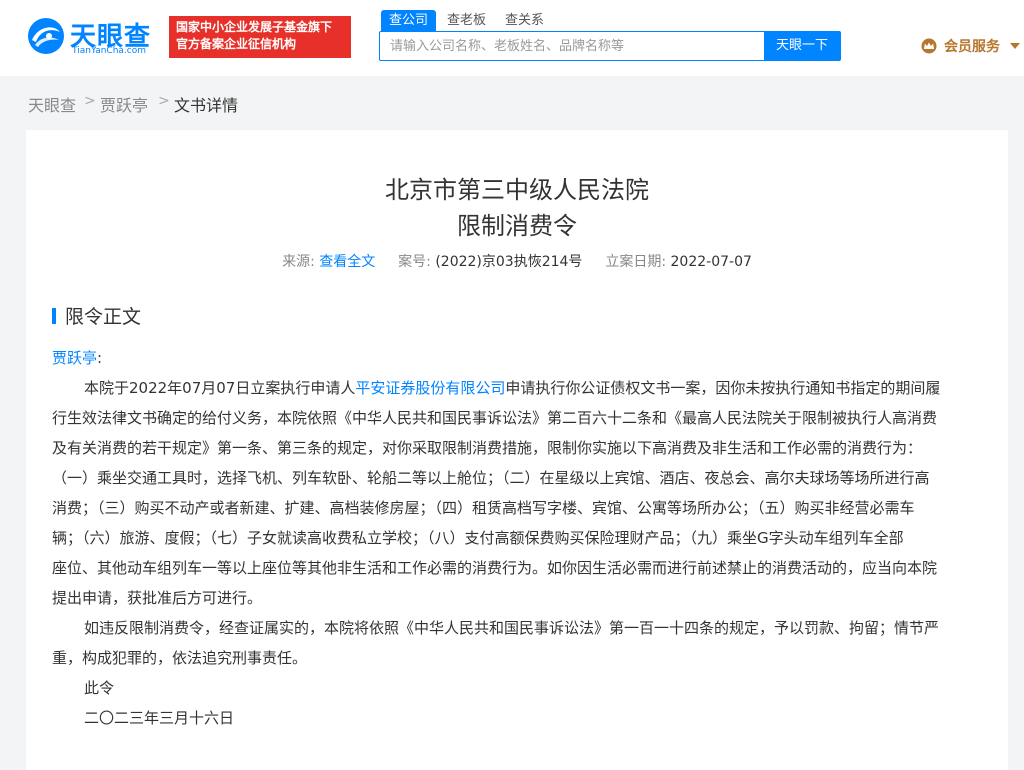 This screenshot has width=1024, height=770. What do you see at coordinates (972, 47) in the screenshot?
I see `member-service-label: 会员服务` at bounding box center [972, 47].